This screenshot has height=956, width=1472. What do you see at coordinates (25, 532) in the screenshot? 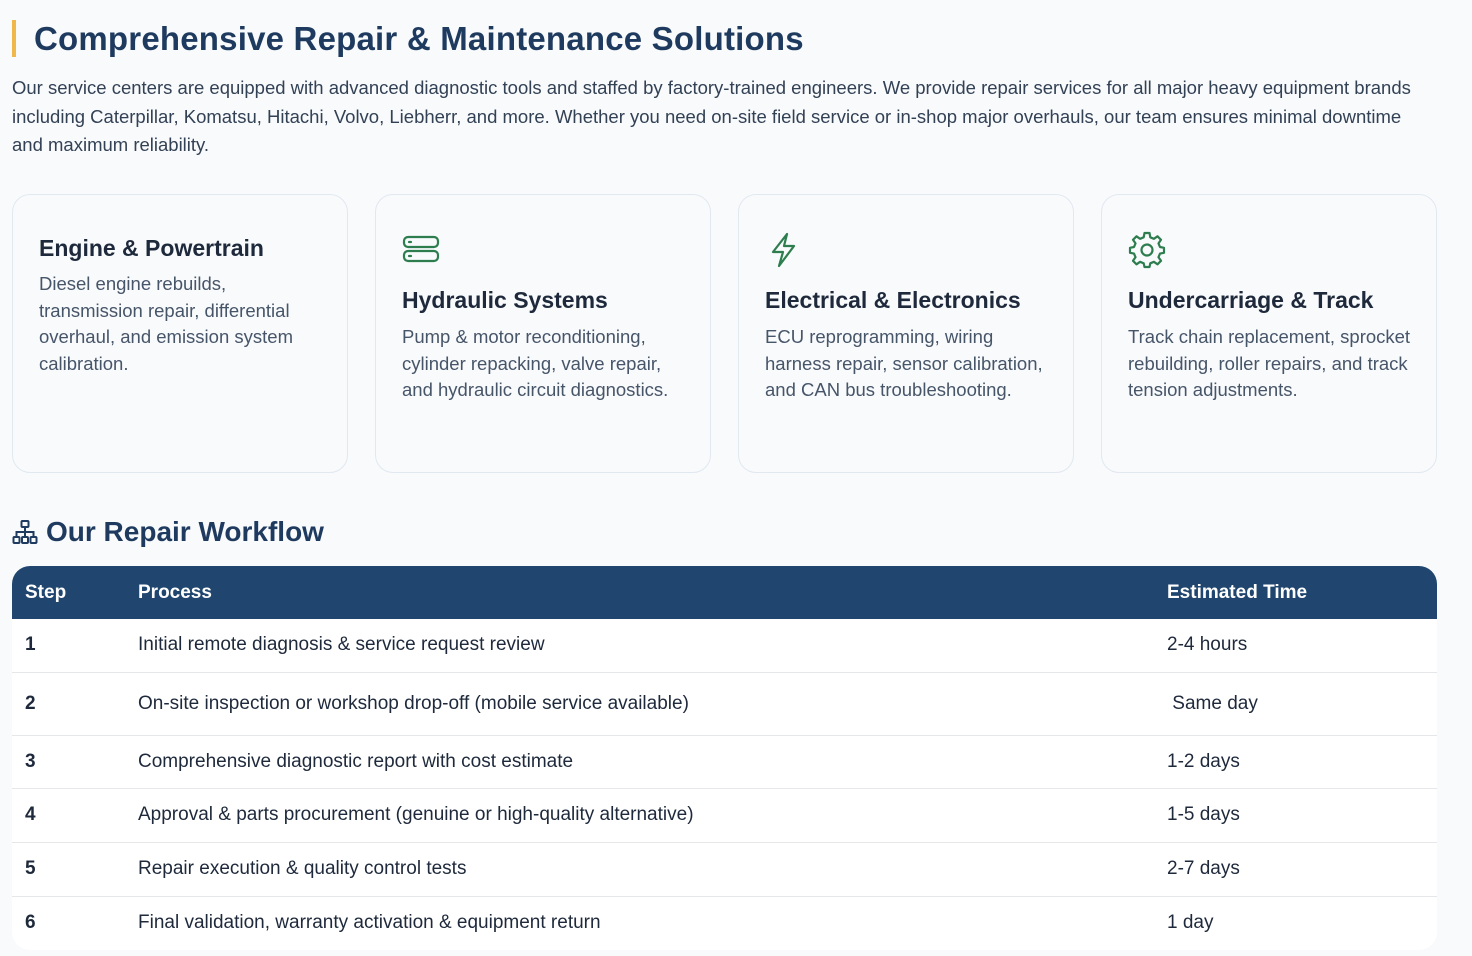
I see `sitemap-icon` at bounding box center [25, 532].